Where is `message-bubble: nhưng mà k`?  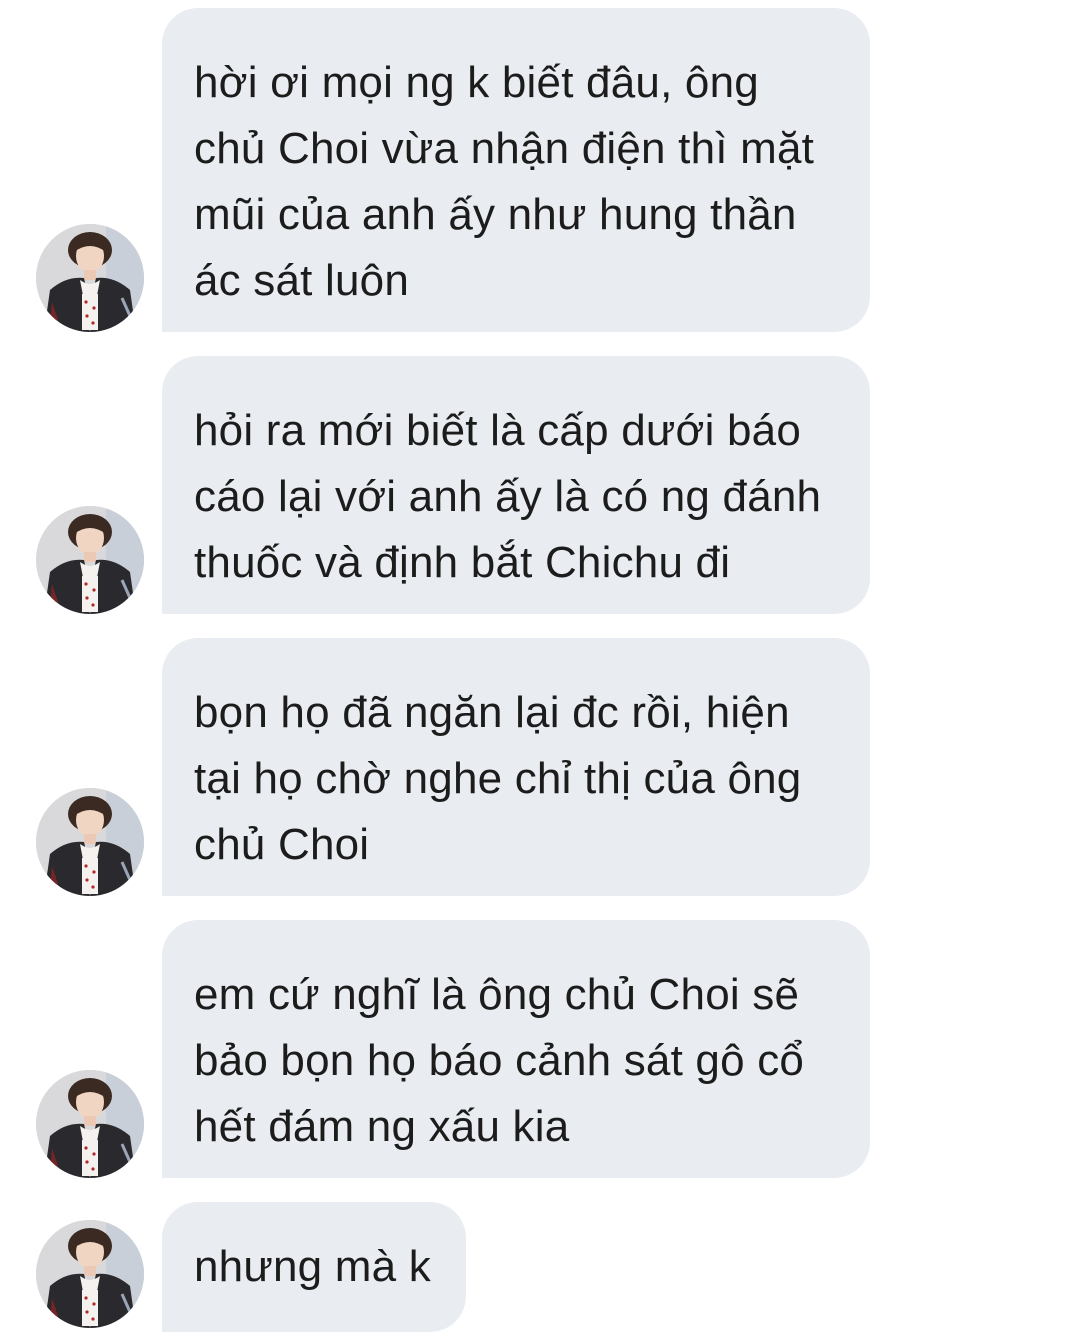 message-bubble: nhưng mà k is located at coordinates (314, 1267).